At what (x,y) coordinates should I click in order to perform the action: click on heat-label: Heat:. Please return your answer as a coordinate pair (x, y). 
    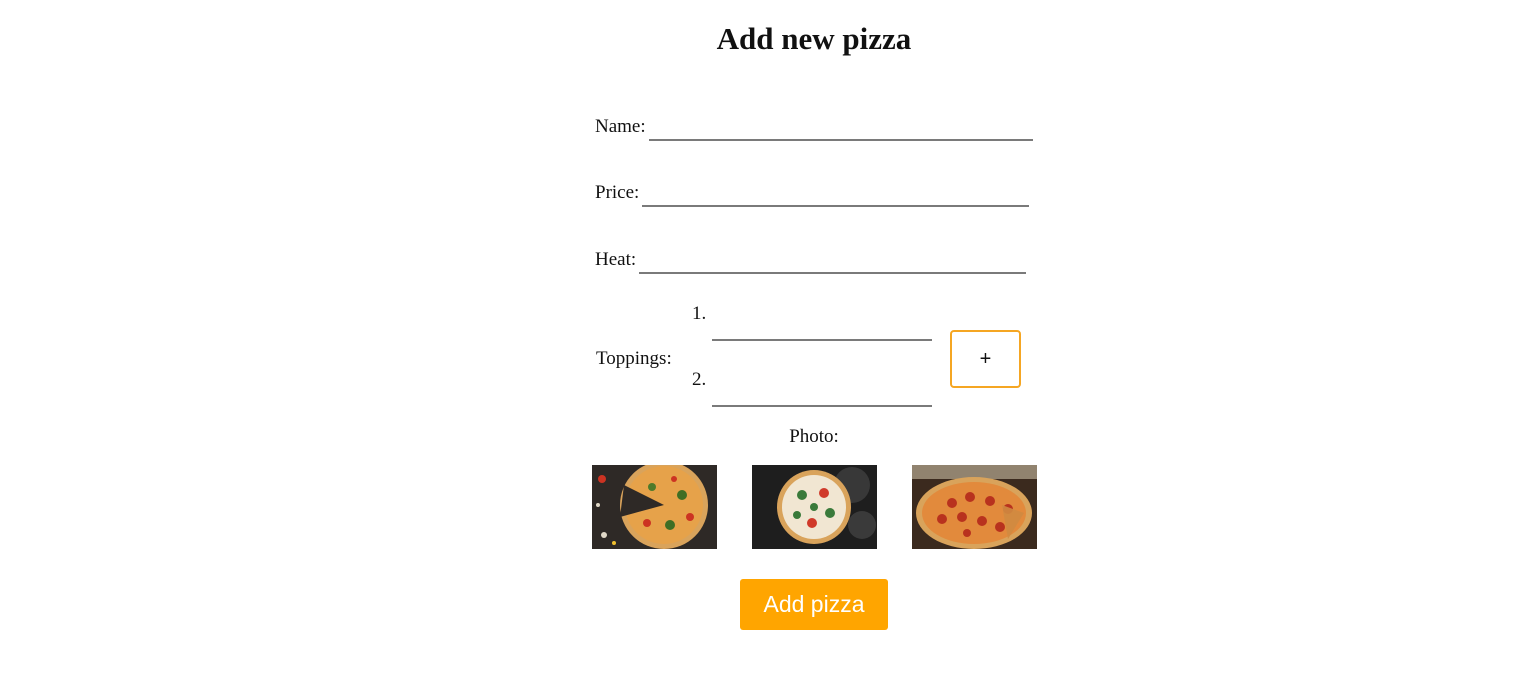
    Looking at the image, I should click on (616, 259).